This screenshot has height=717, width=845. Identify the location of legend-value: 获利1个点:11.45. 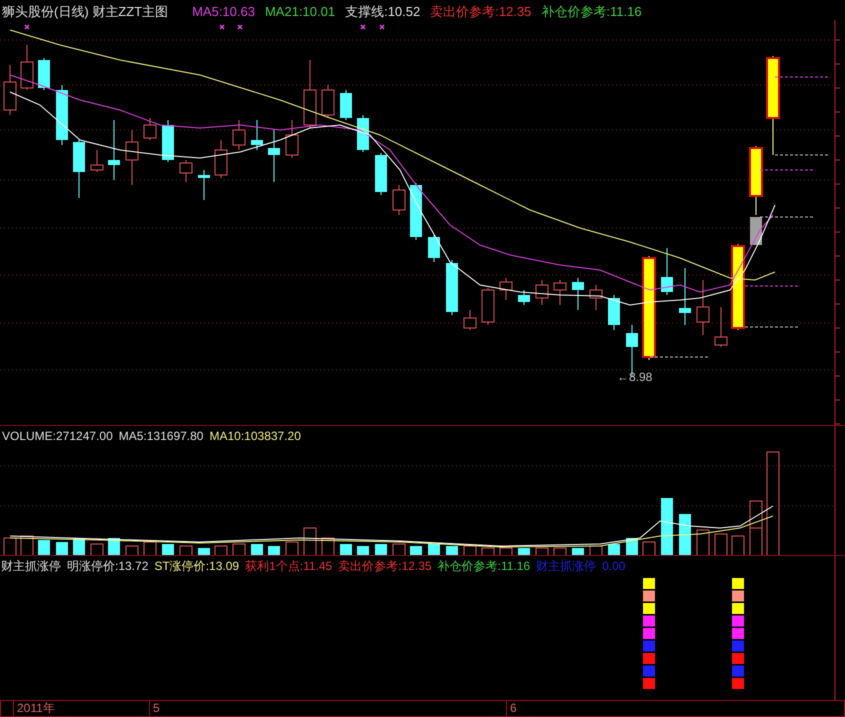
(288, 566).